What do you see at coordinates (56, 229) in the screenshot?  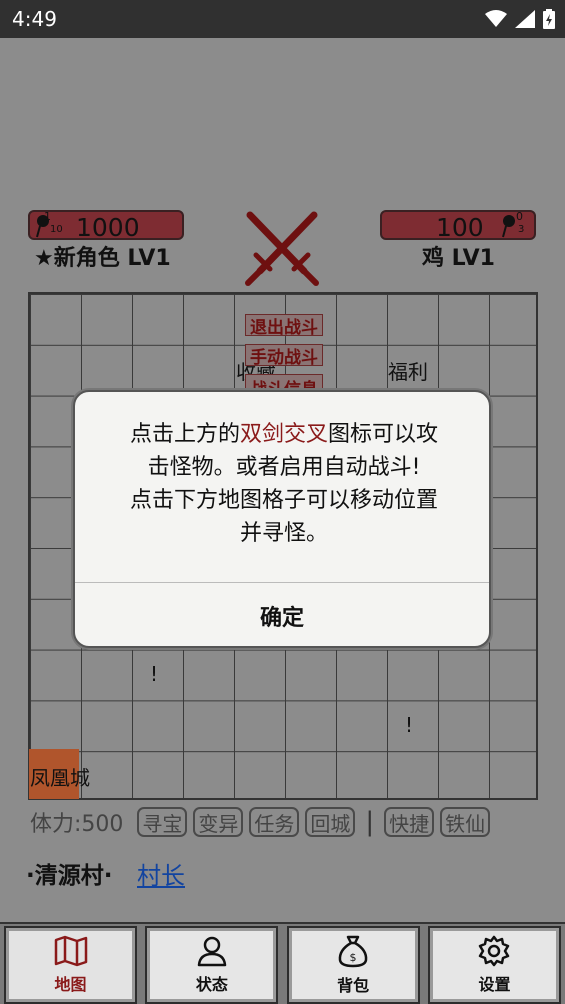 I see `player-icon-sub: 10` at bounding box center [56, 229].